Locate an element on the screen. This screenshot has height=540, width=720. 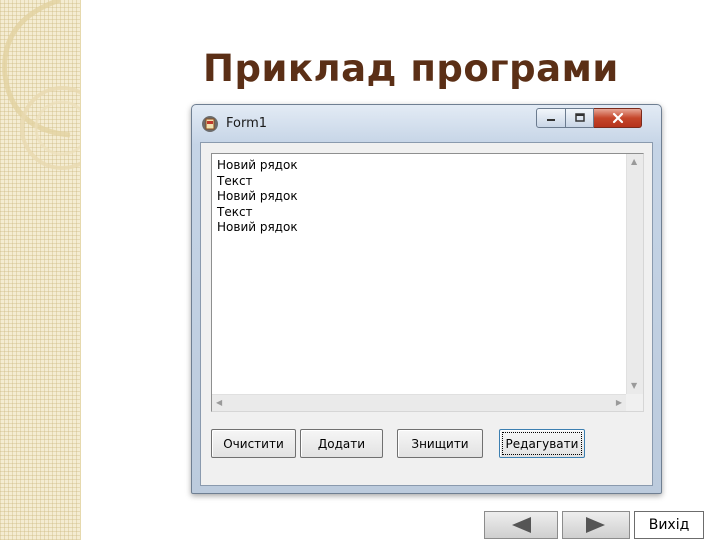
scroll-right-icon: ▶ is located at coordinates (619, 403).